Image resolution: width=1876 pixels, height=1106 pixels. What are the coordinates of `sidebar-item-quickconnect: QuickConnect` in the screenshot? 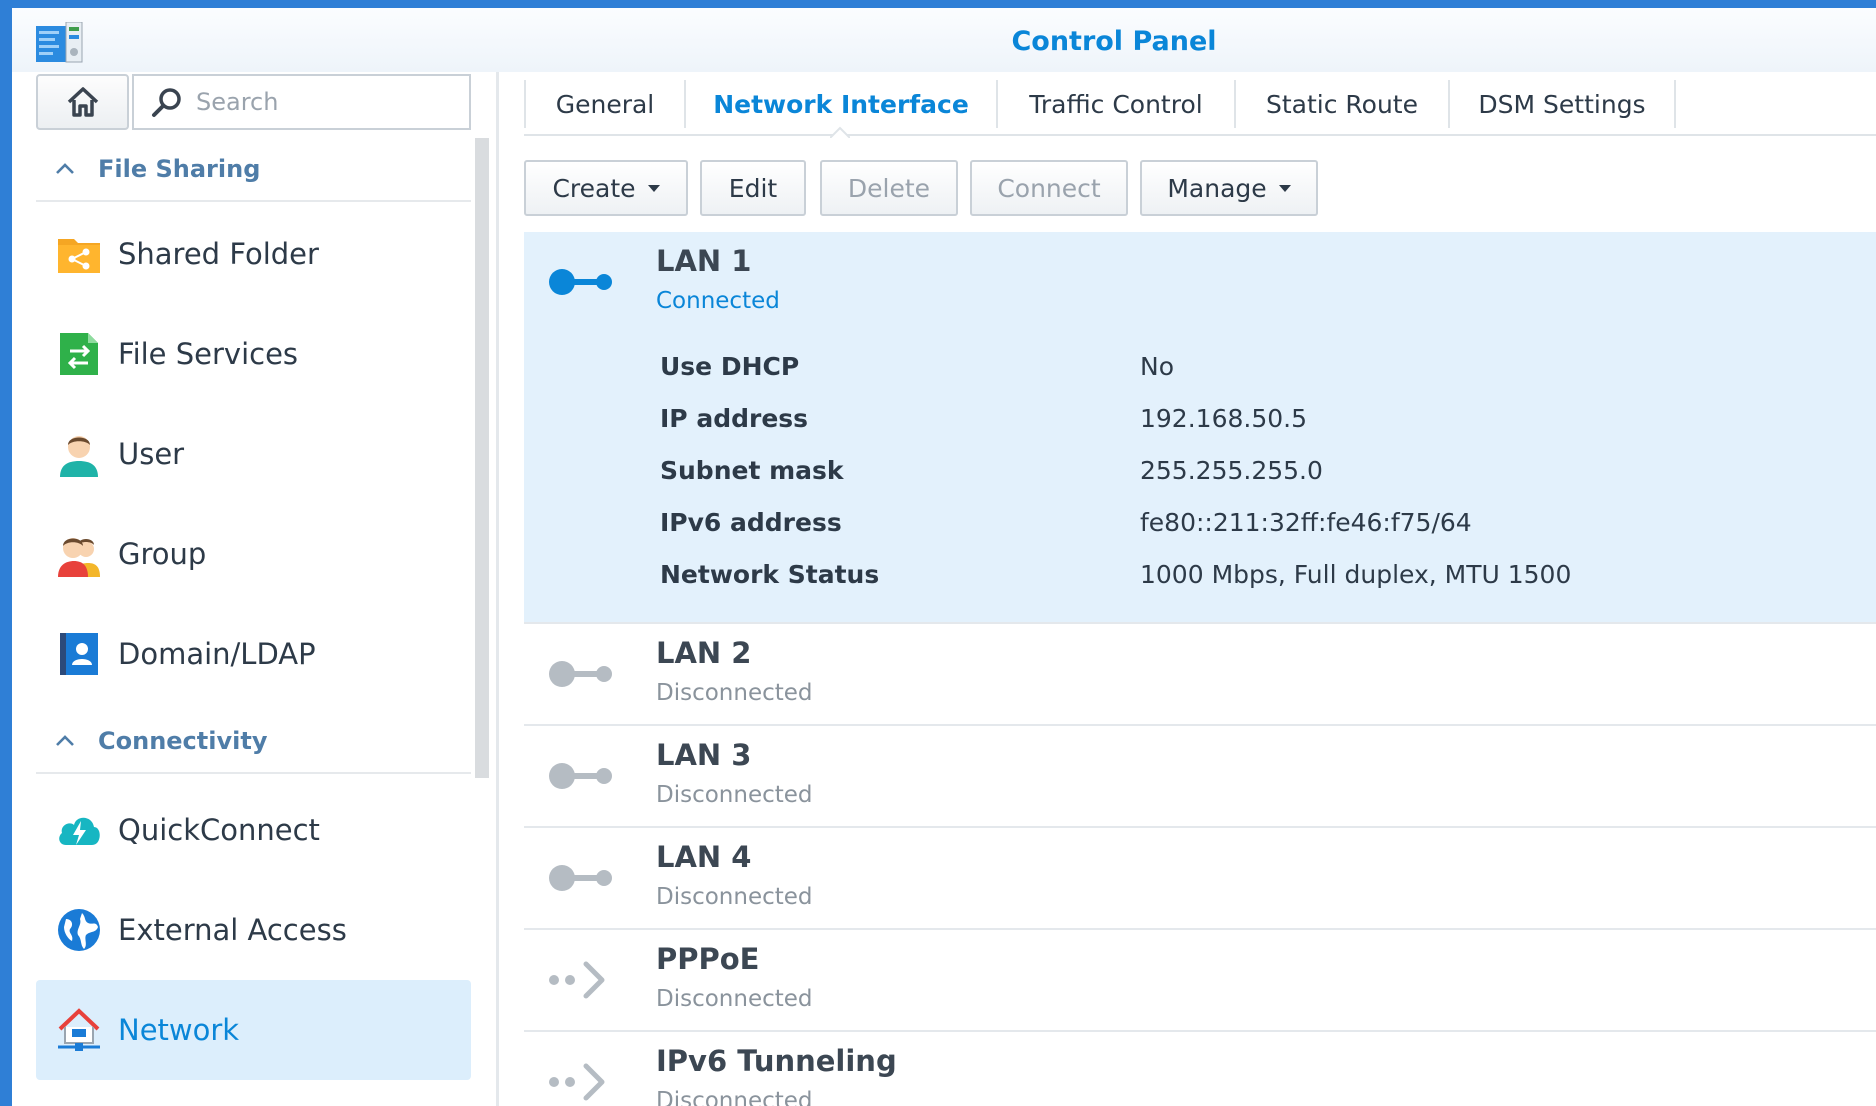 It's located at (253, 830).